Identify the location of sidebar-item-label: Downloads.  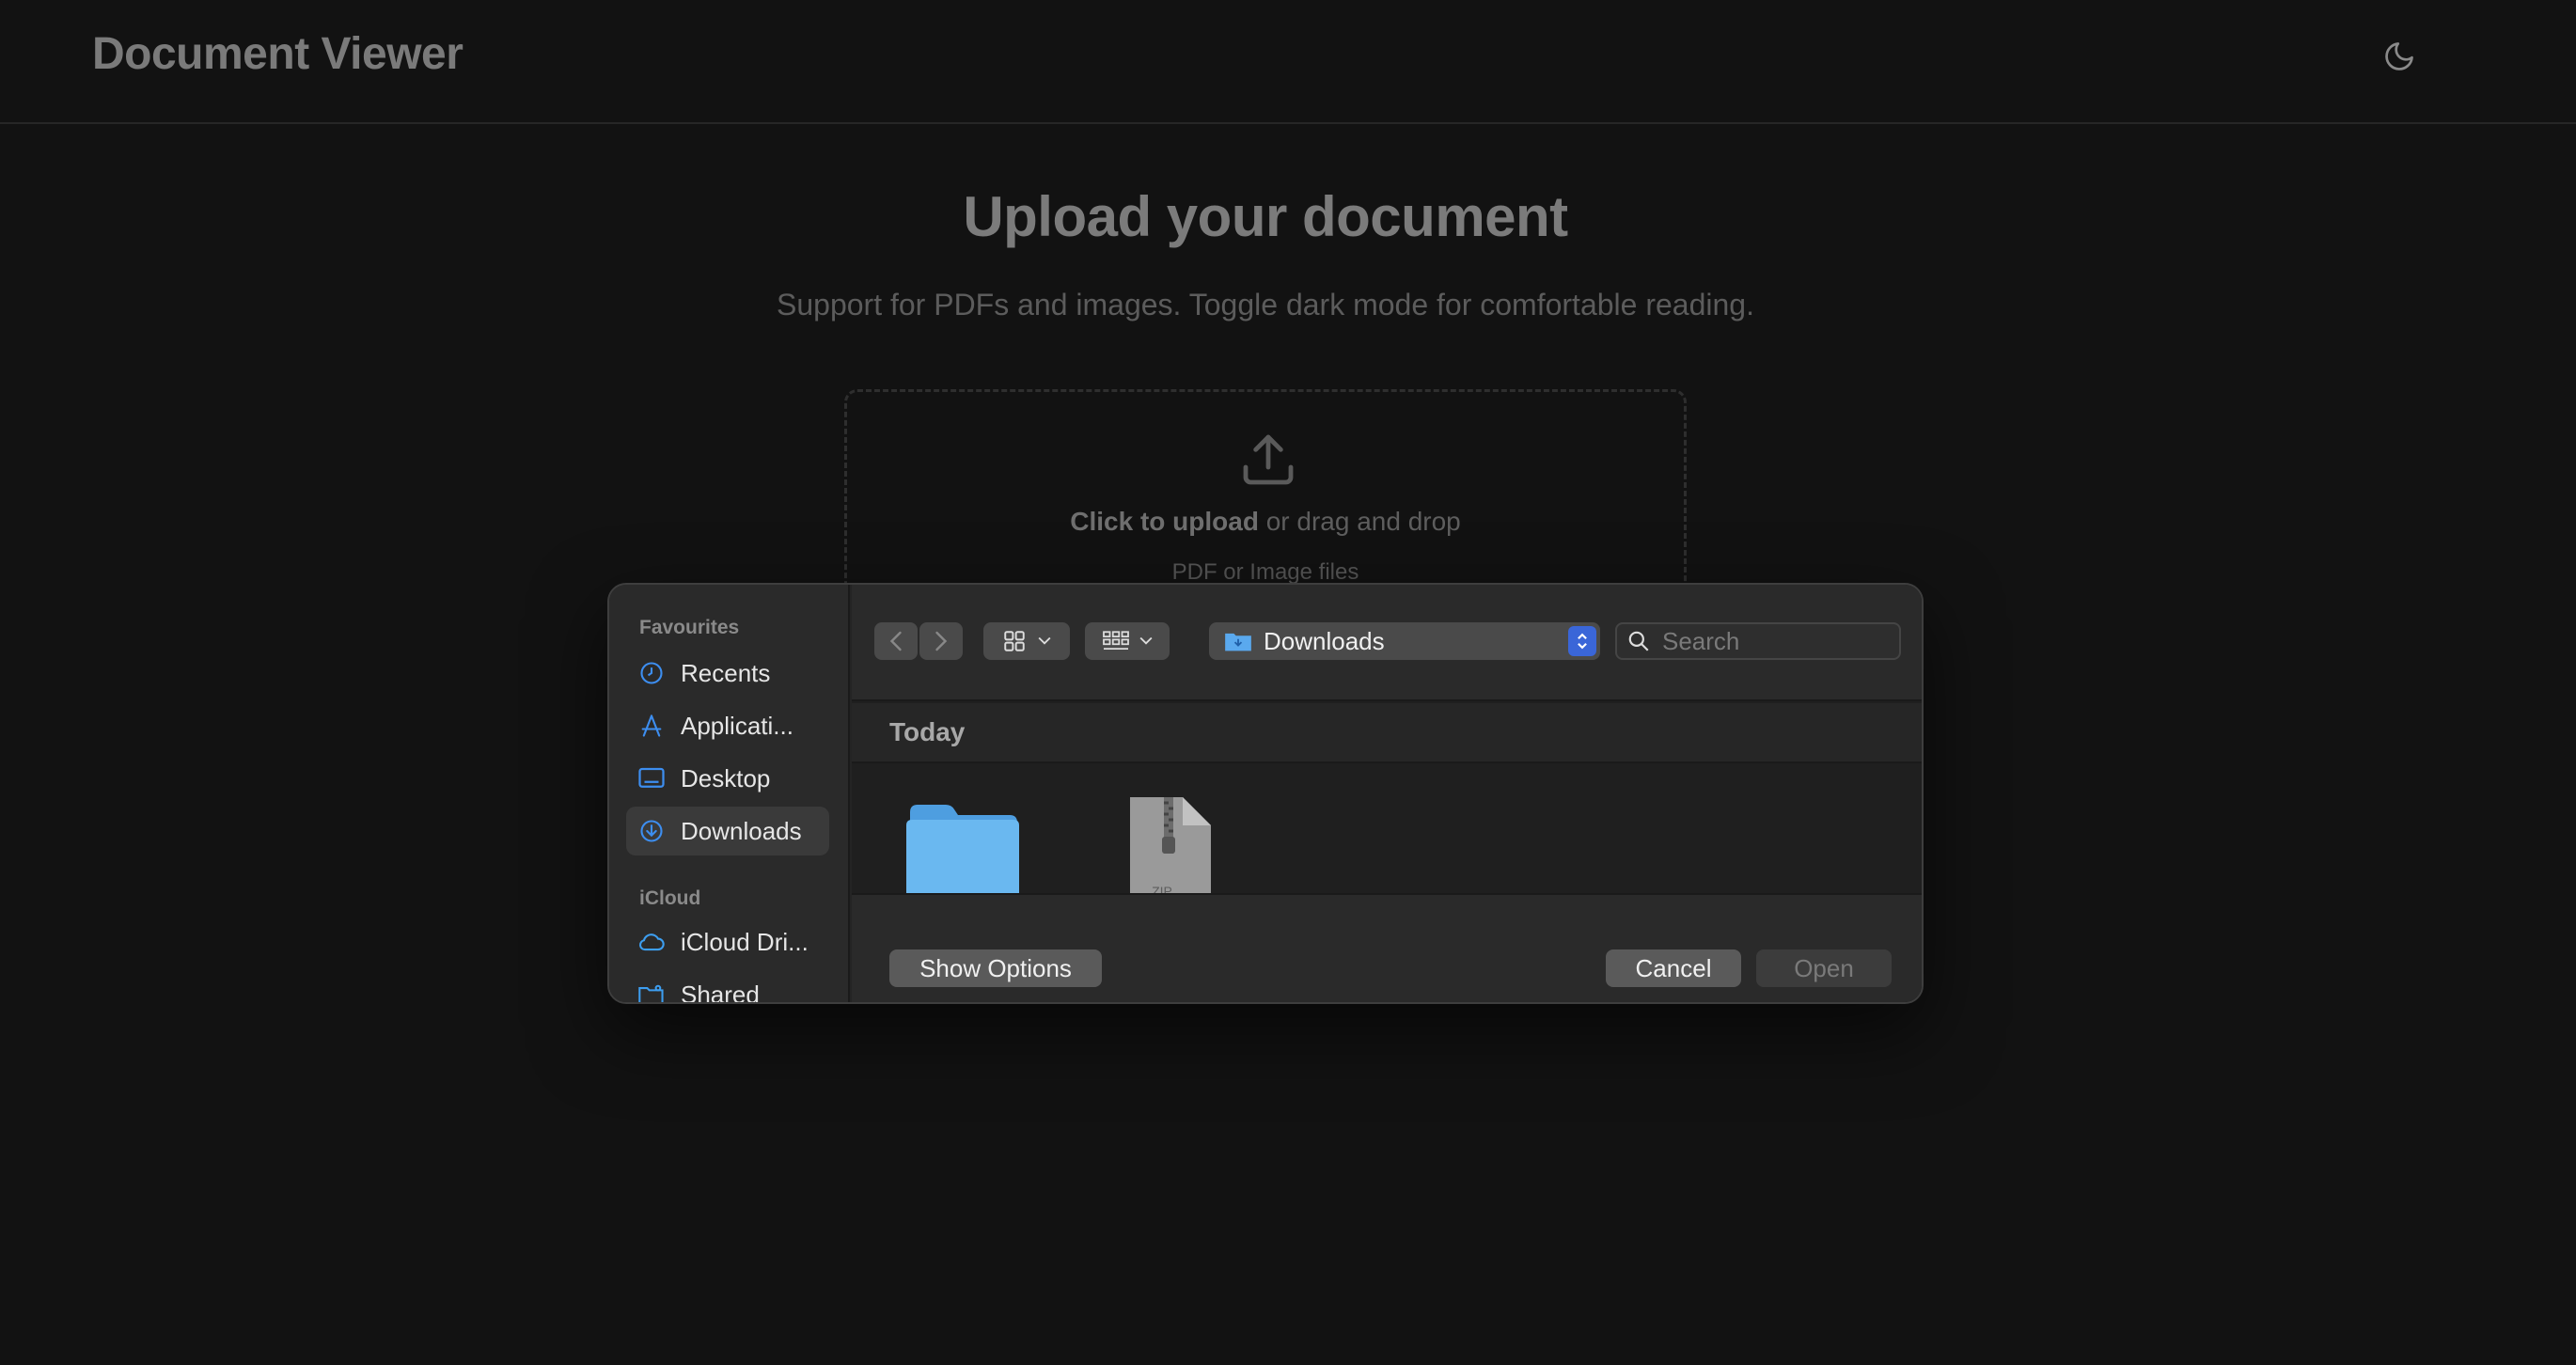
(742, 830).